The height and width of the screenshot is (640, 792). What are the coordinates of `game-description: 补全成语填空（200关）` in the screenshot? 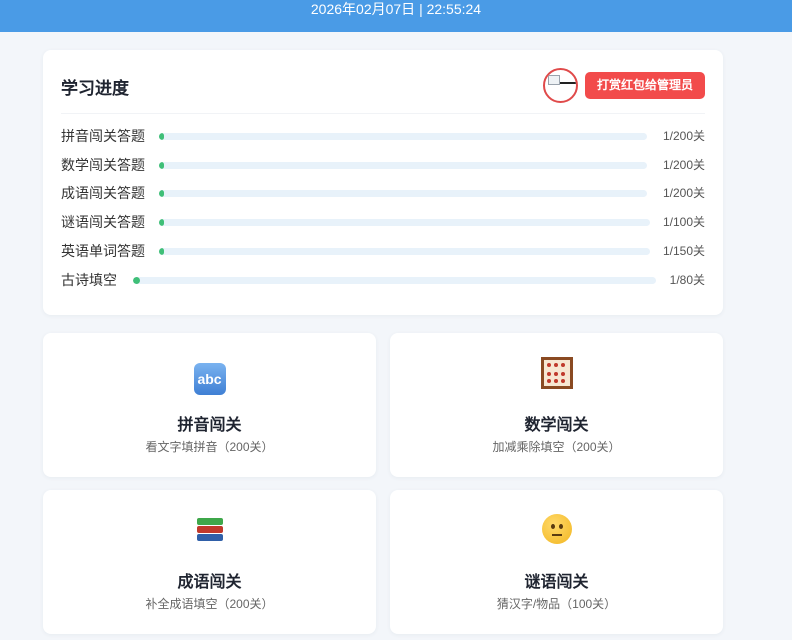 It's located at (209, 604).